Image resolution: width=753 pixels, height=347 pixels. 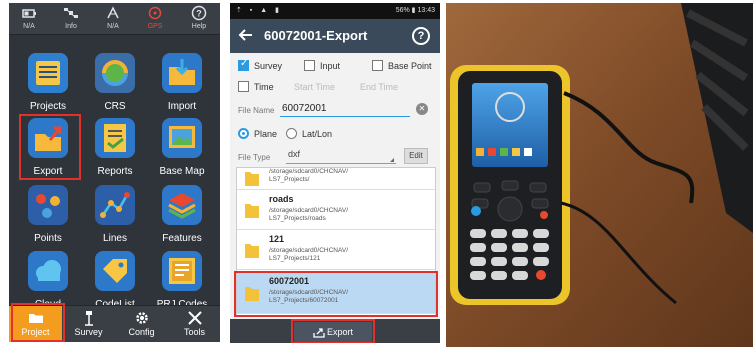 I want to click on file-type-label: File Type, so click(x=254, y=157).